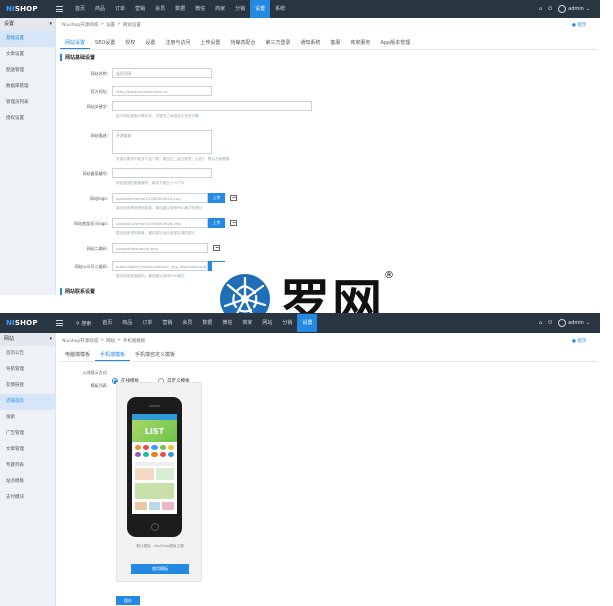  Describe the element at coordinates (574, 9) in the screenshot. I see `user-menu: admin ⌄` at that location.